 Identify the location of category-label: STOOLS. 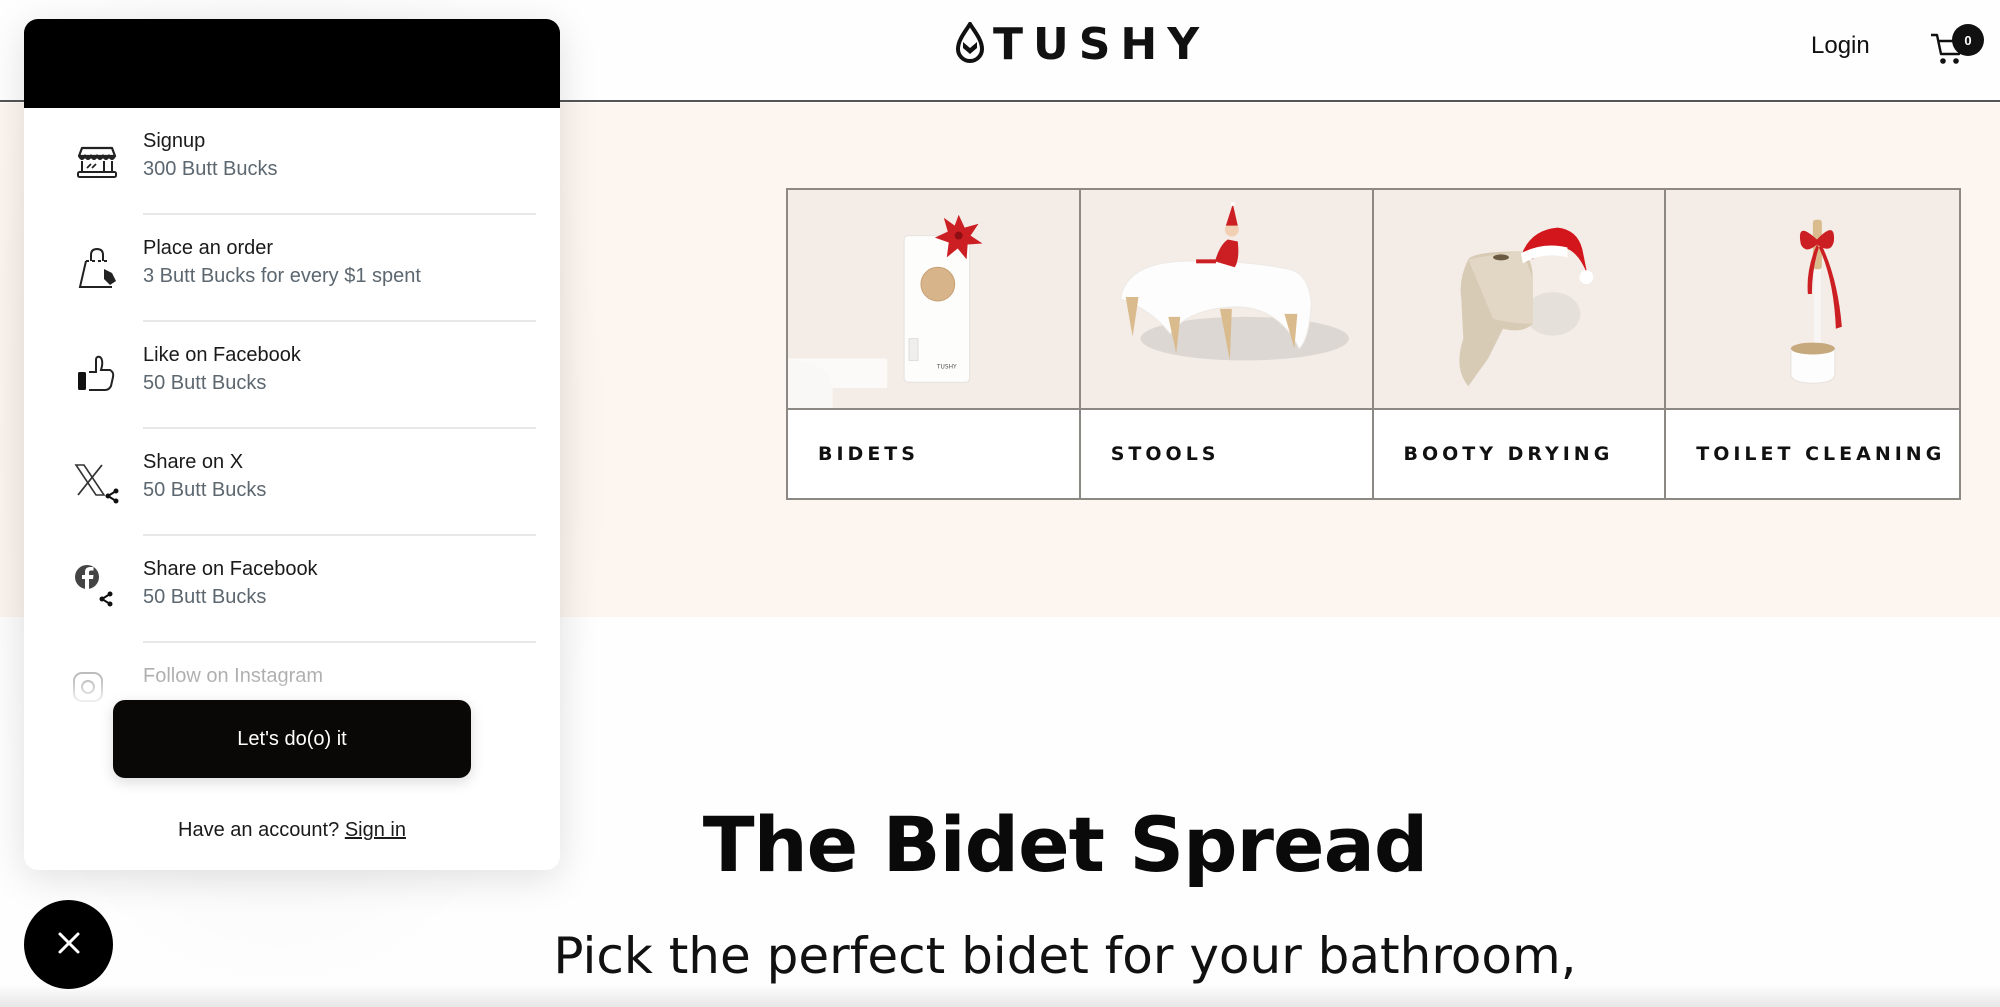
(1165, 454).